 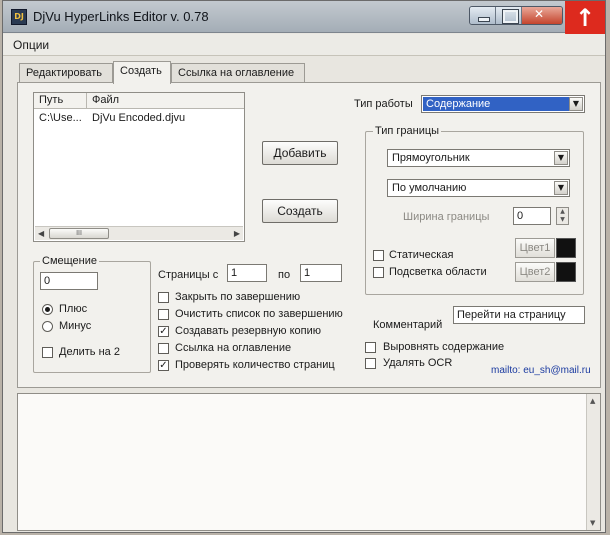 I want to click on comment-label: Комментарий, so click(x=408, y=325).